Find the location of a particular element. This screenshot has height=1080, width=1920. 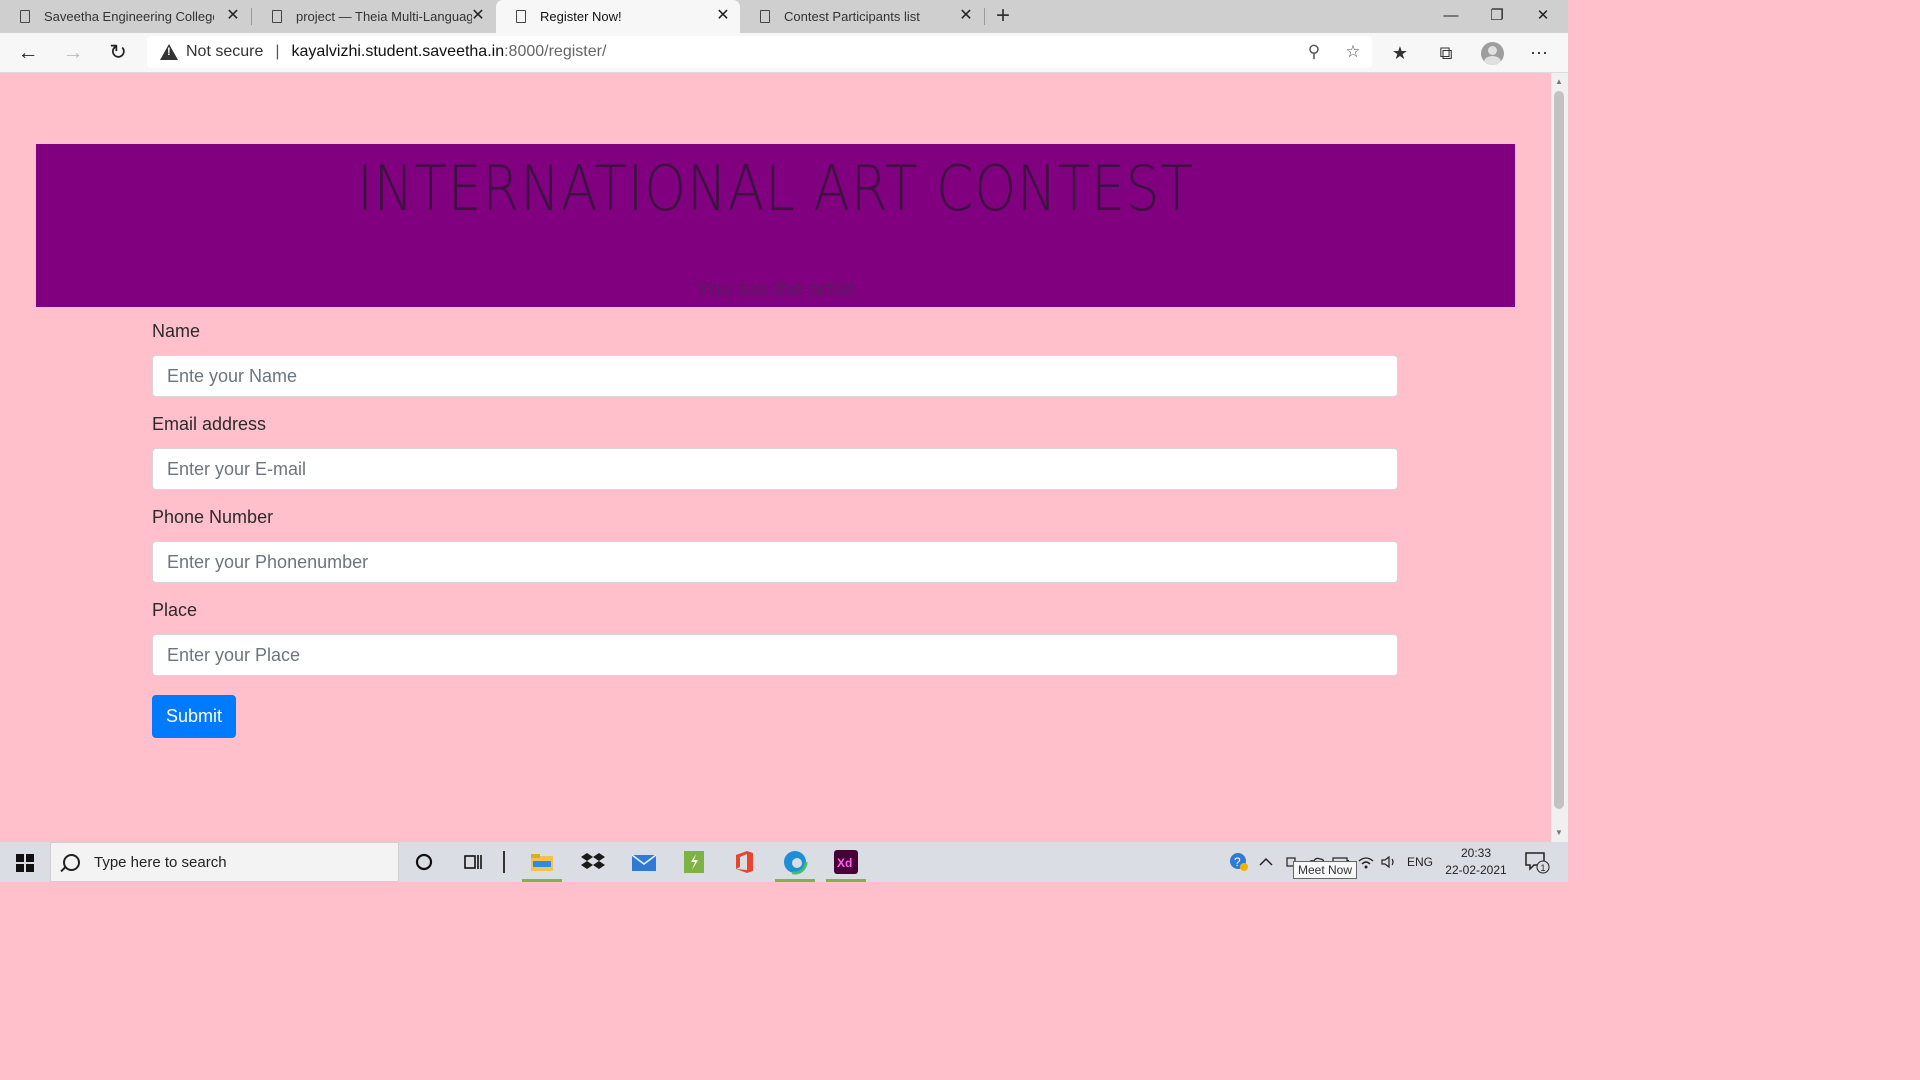

system-clock: 20:33 22-02-2021 is located at coordinates (1476, 862).